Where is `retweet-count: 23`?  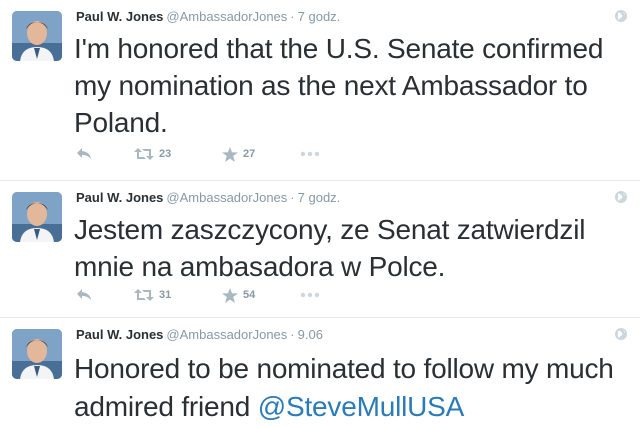 retweet-count: 23 is located at coordinates (165, 154).